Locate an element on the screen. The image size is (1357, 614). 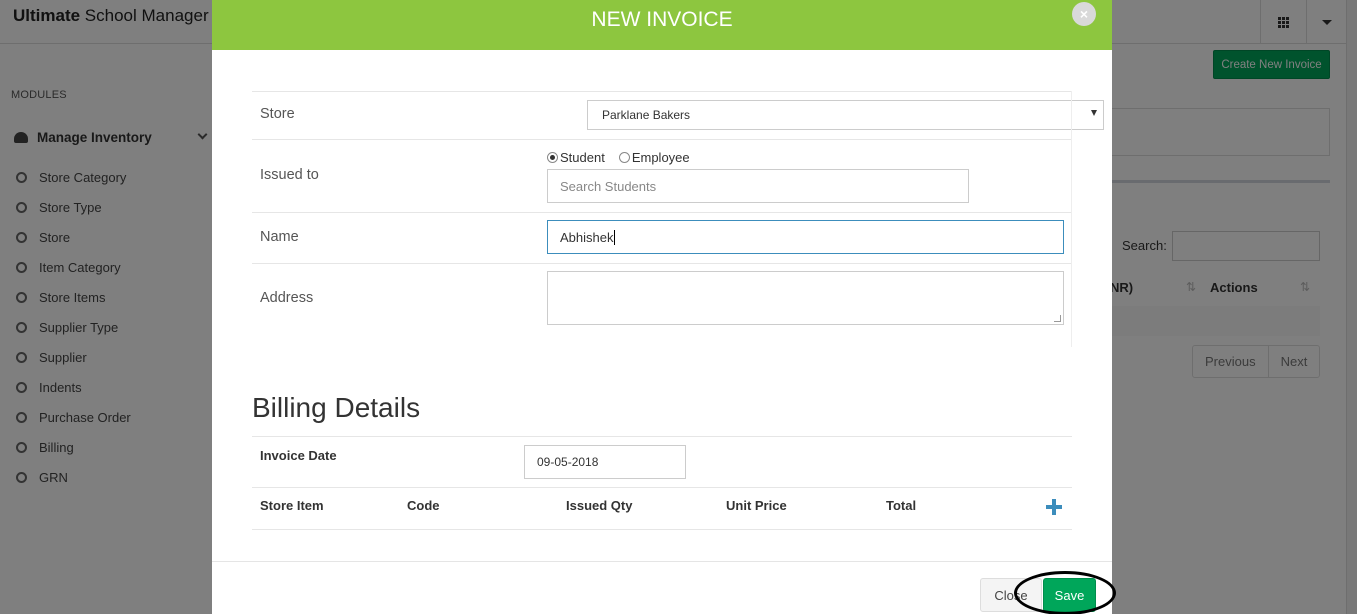
address-label: Address is located at coordinates (287, 298).